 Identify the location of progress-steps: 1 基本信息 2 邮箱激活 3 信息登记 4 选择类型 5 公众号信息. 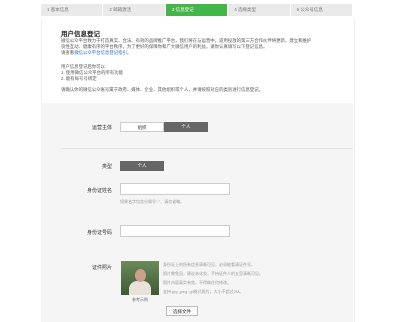
(197, 10).